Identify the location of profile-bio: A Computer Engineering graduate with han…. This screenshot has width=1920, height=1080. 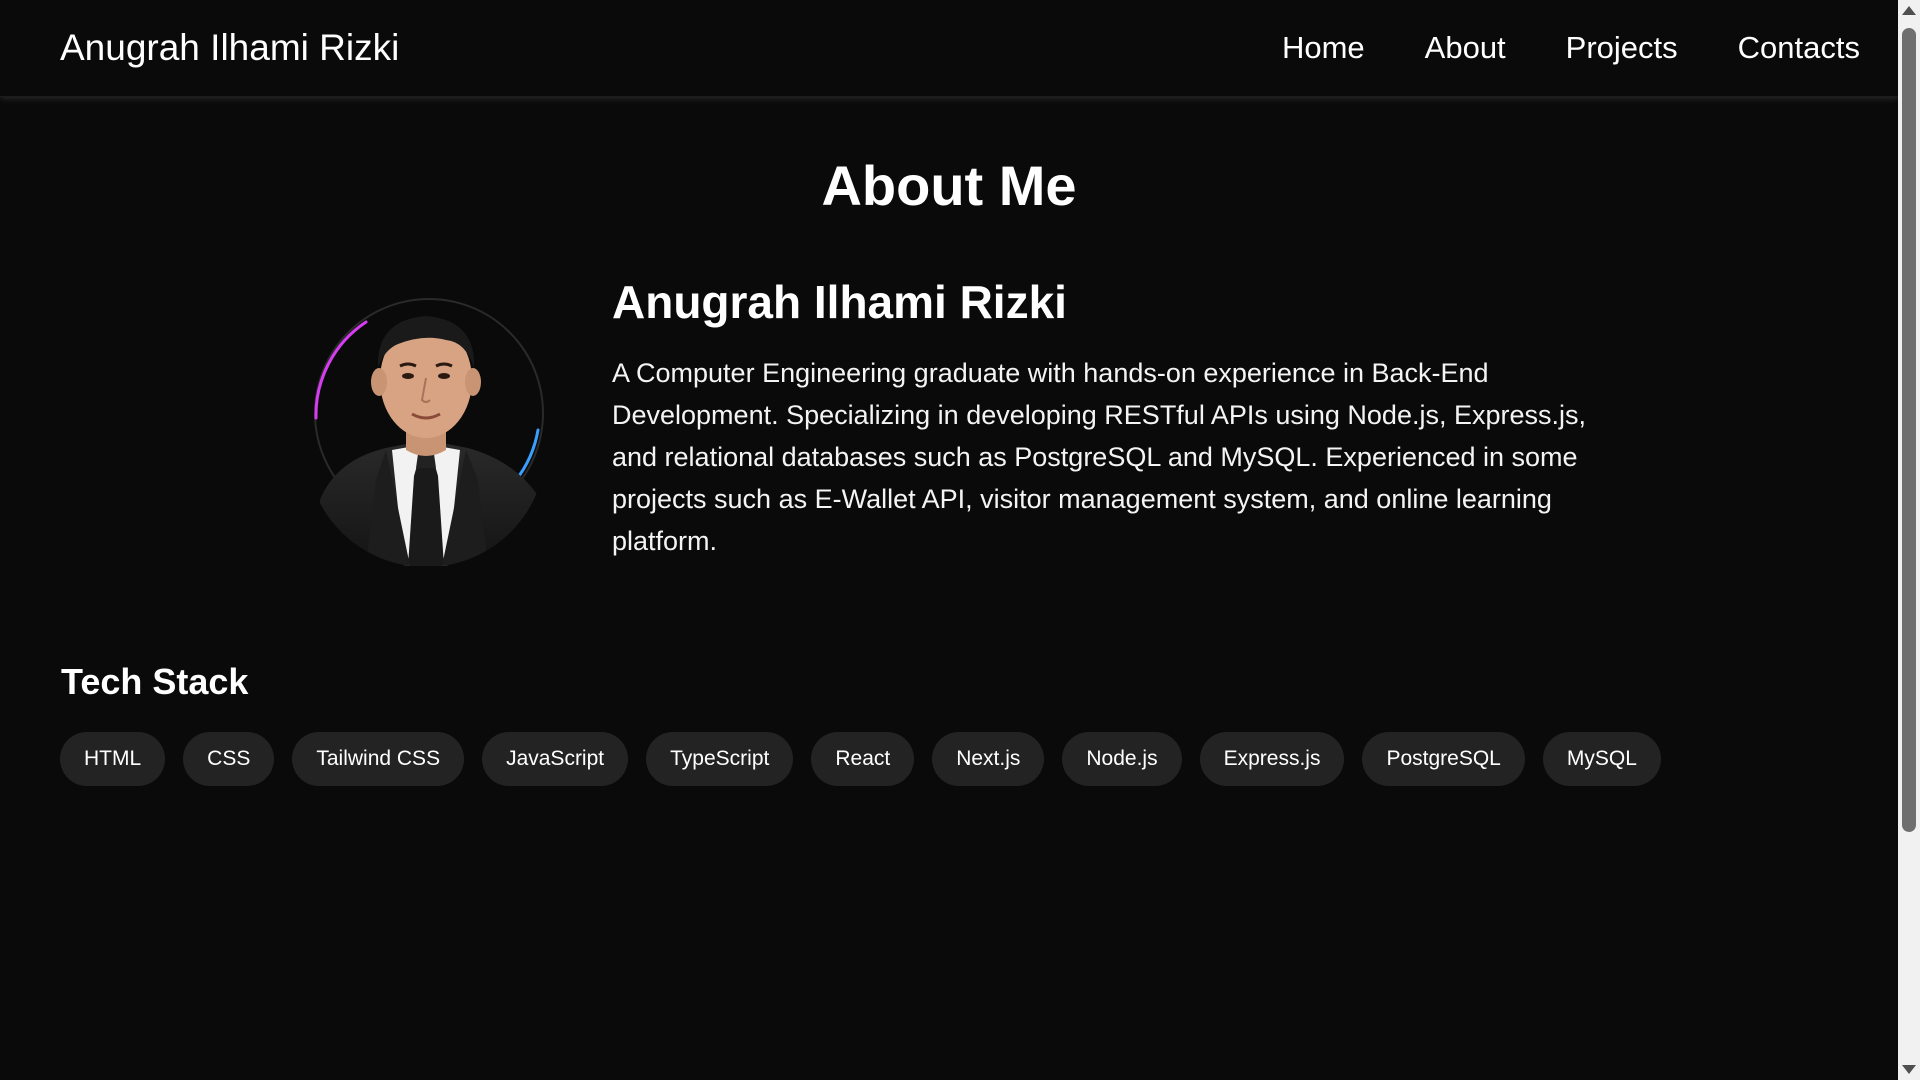
(1099, 457).